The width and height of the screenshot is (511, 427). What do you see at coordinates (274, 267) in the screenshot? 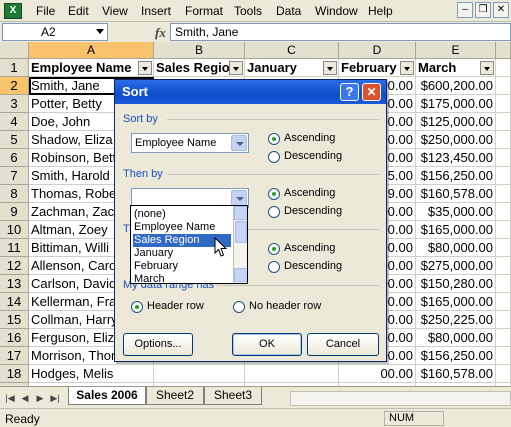
I see `then-by-2-descending-radio` at bounding box center [274, 267].